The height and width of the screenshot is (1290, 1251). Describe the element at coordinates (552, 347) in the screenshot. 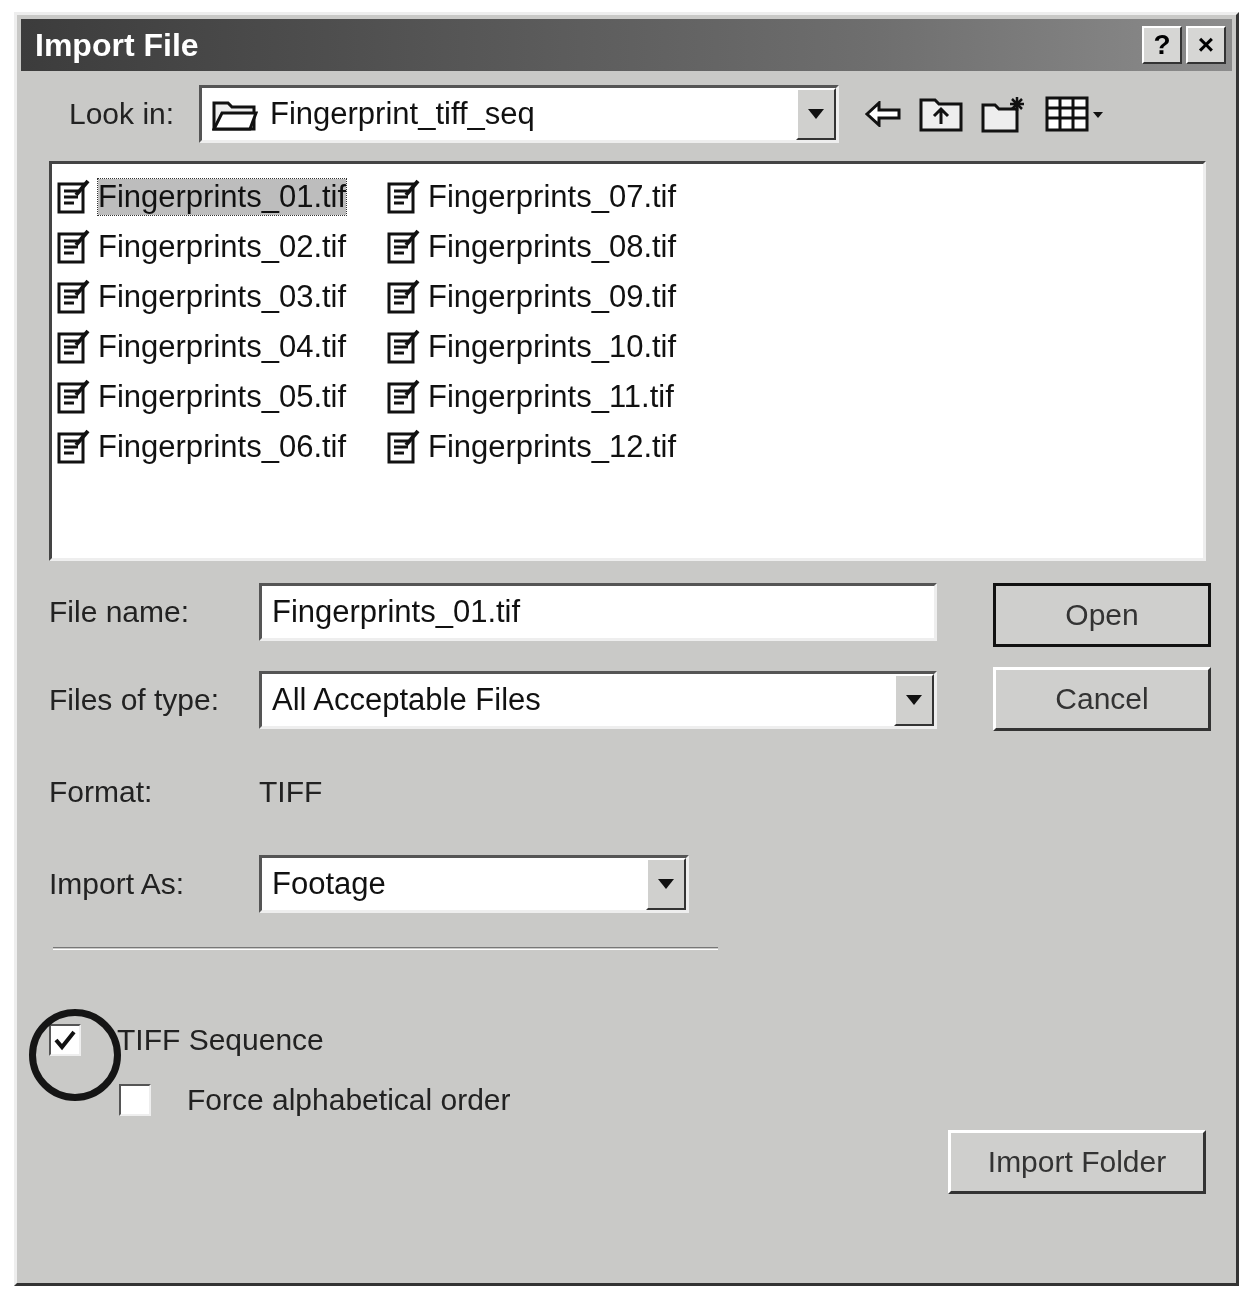

I see `file-item: Fingerprints_10.tif` at that location.